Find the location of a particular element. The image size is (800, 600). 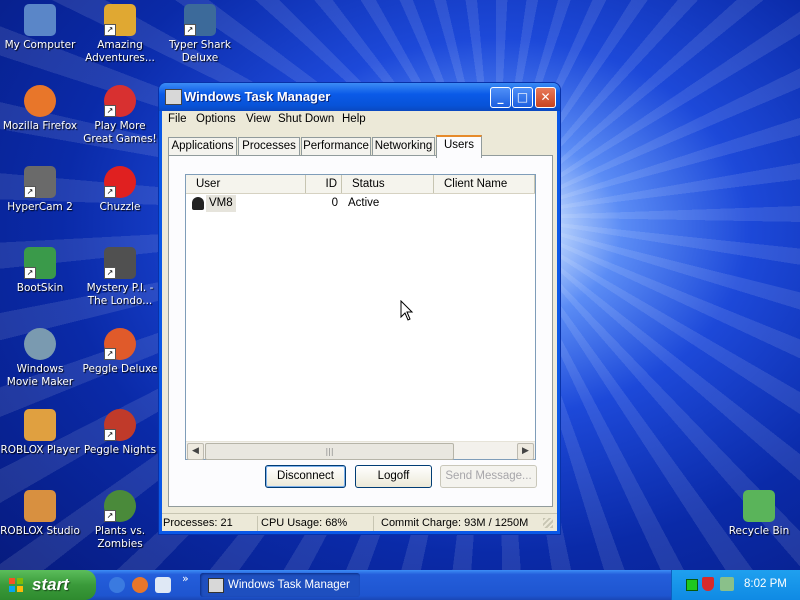

window-title: Windows Task Manager is located at coordinates (257, 96).